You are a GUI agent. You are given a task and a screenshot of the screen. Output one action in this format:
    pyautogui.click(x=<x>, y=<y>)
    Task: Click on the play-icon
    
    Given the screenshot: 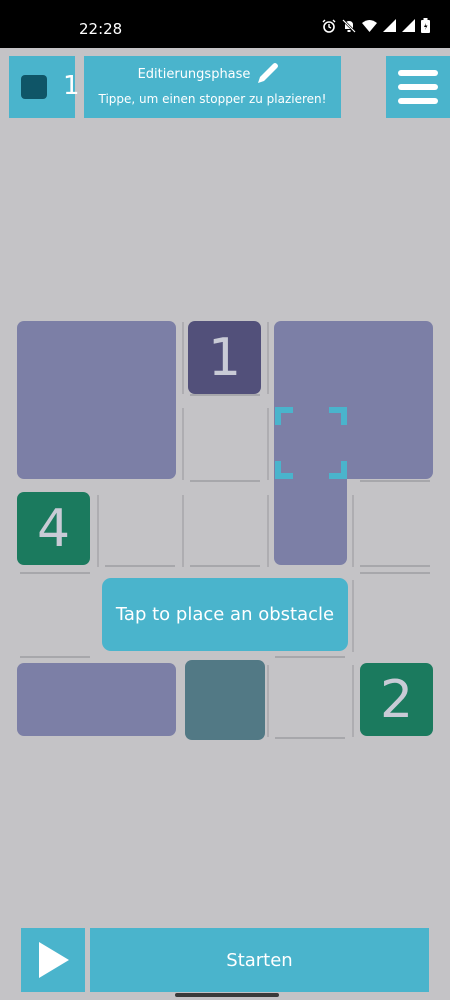 What is the action you would take?
    pyautogui.click(x=54, y=960)
    